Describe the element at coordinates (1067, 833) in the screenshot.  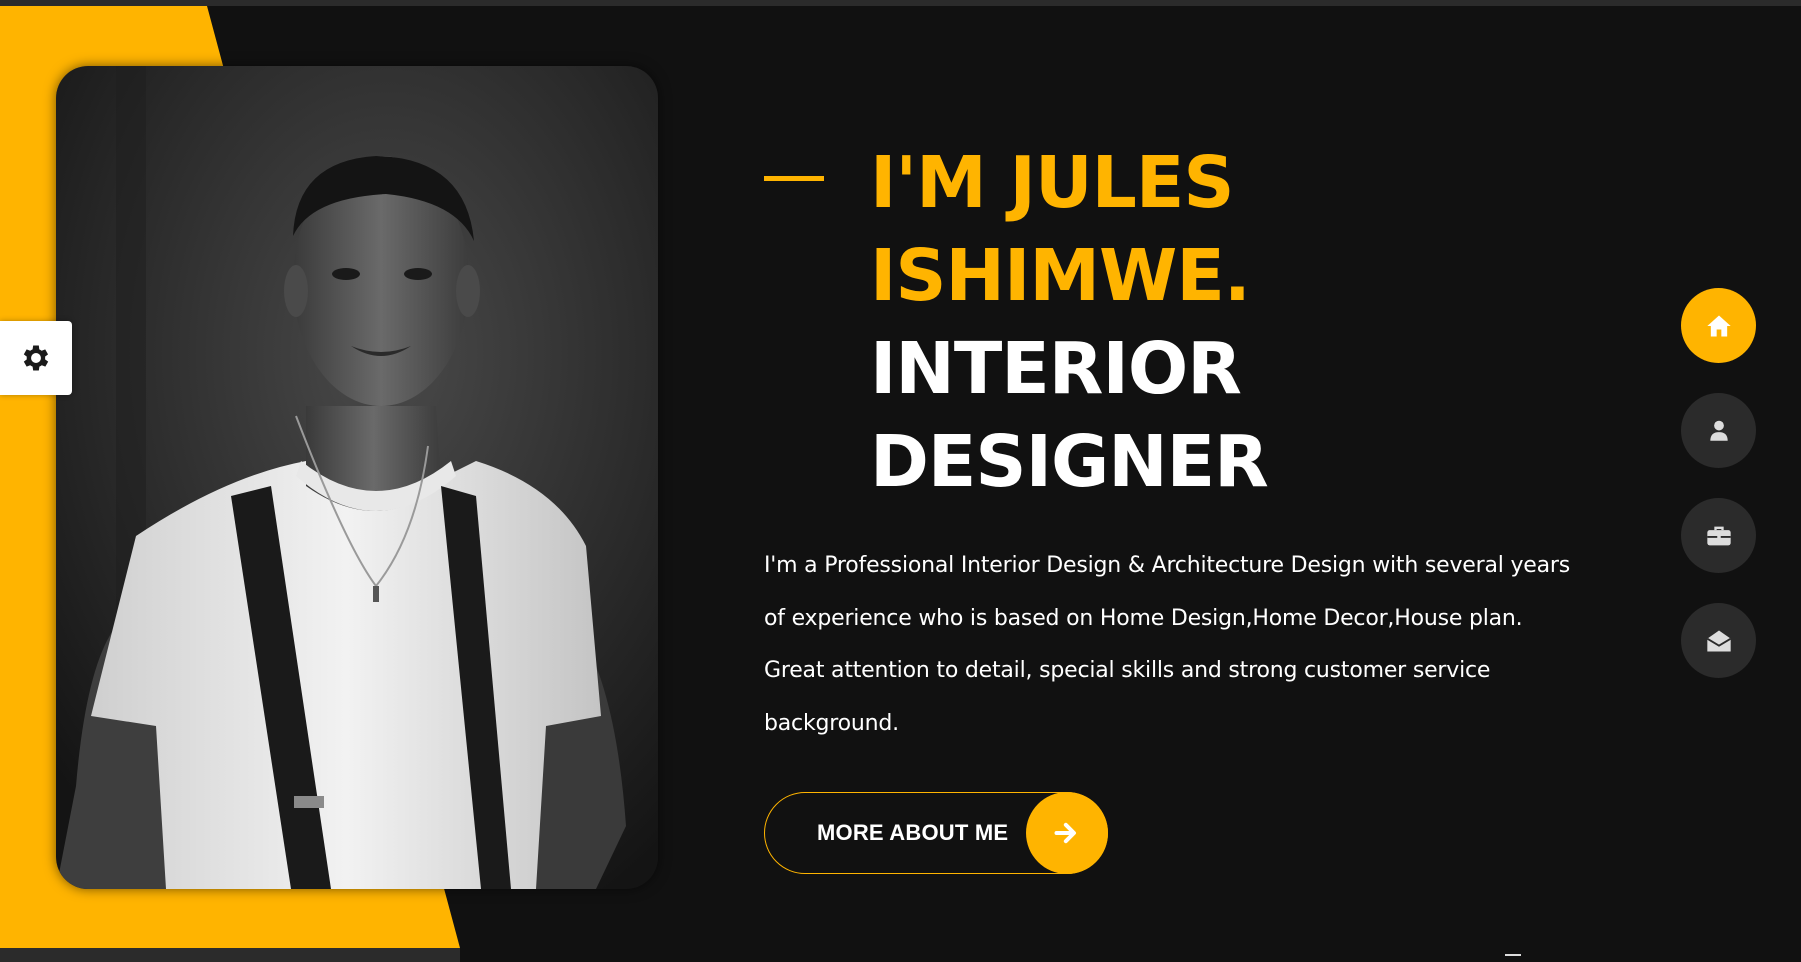
I see `arrow-right-icon` at that location.